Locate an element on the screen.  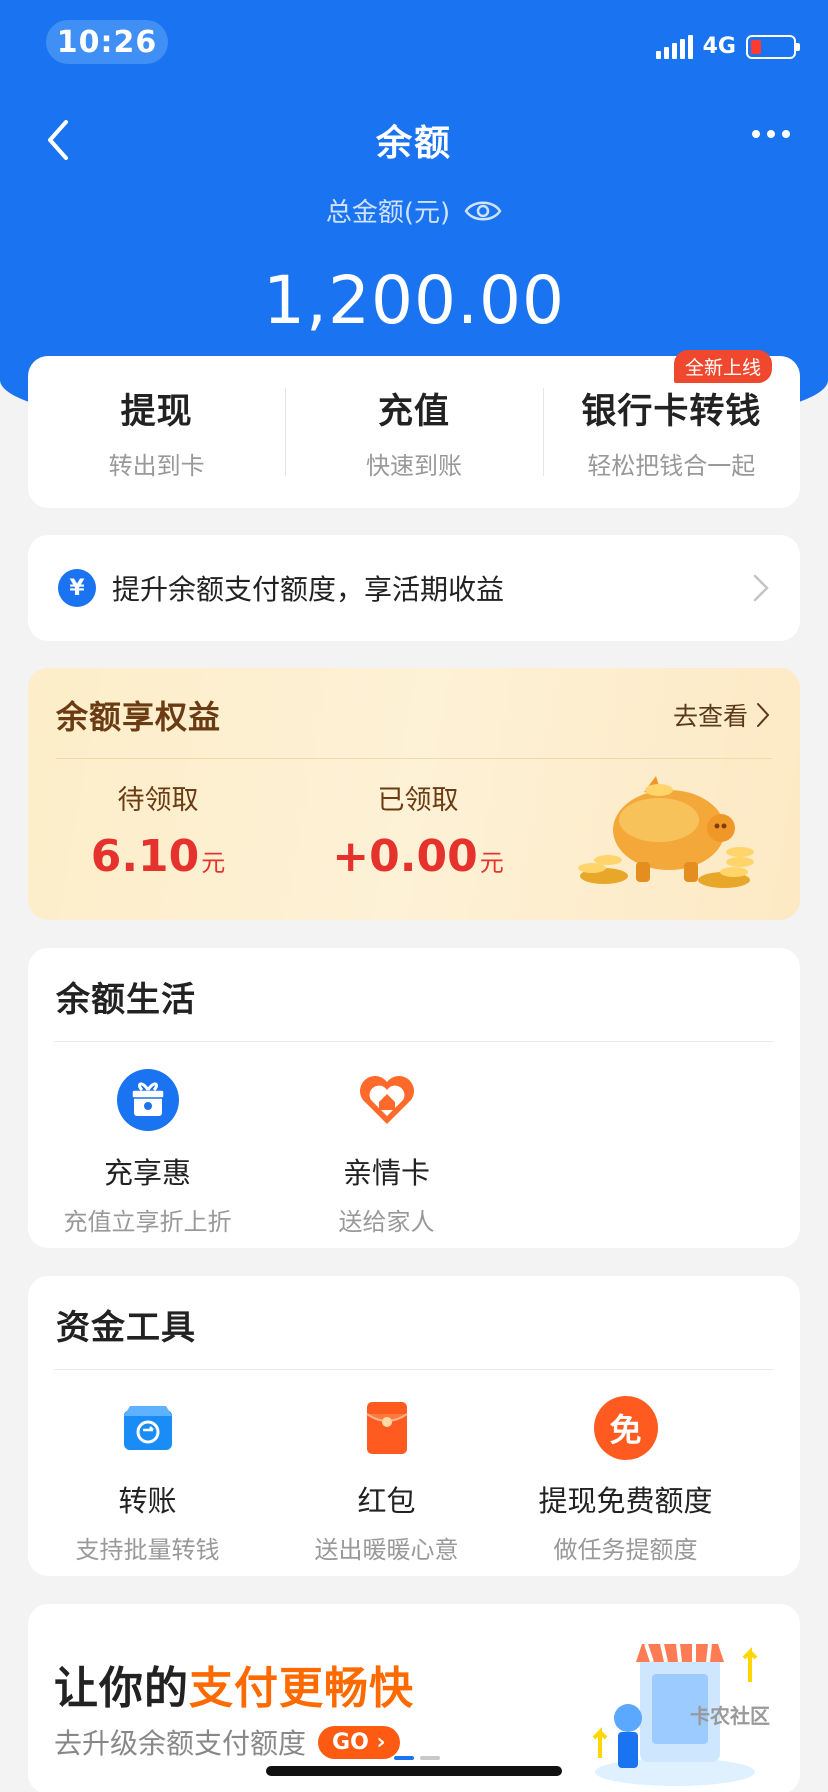
action-title: 提现 is located at coordinates (156, 412).